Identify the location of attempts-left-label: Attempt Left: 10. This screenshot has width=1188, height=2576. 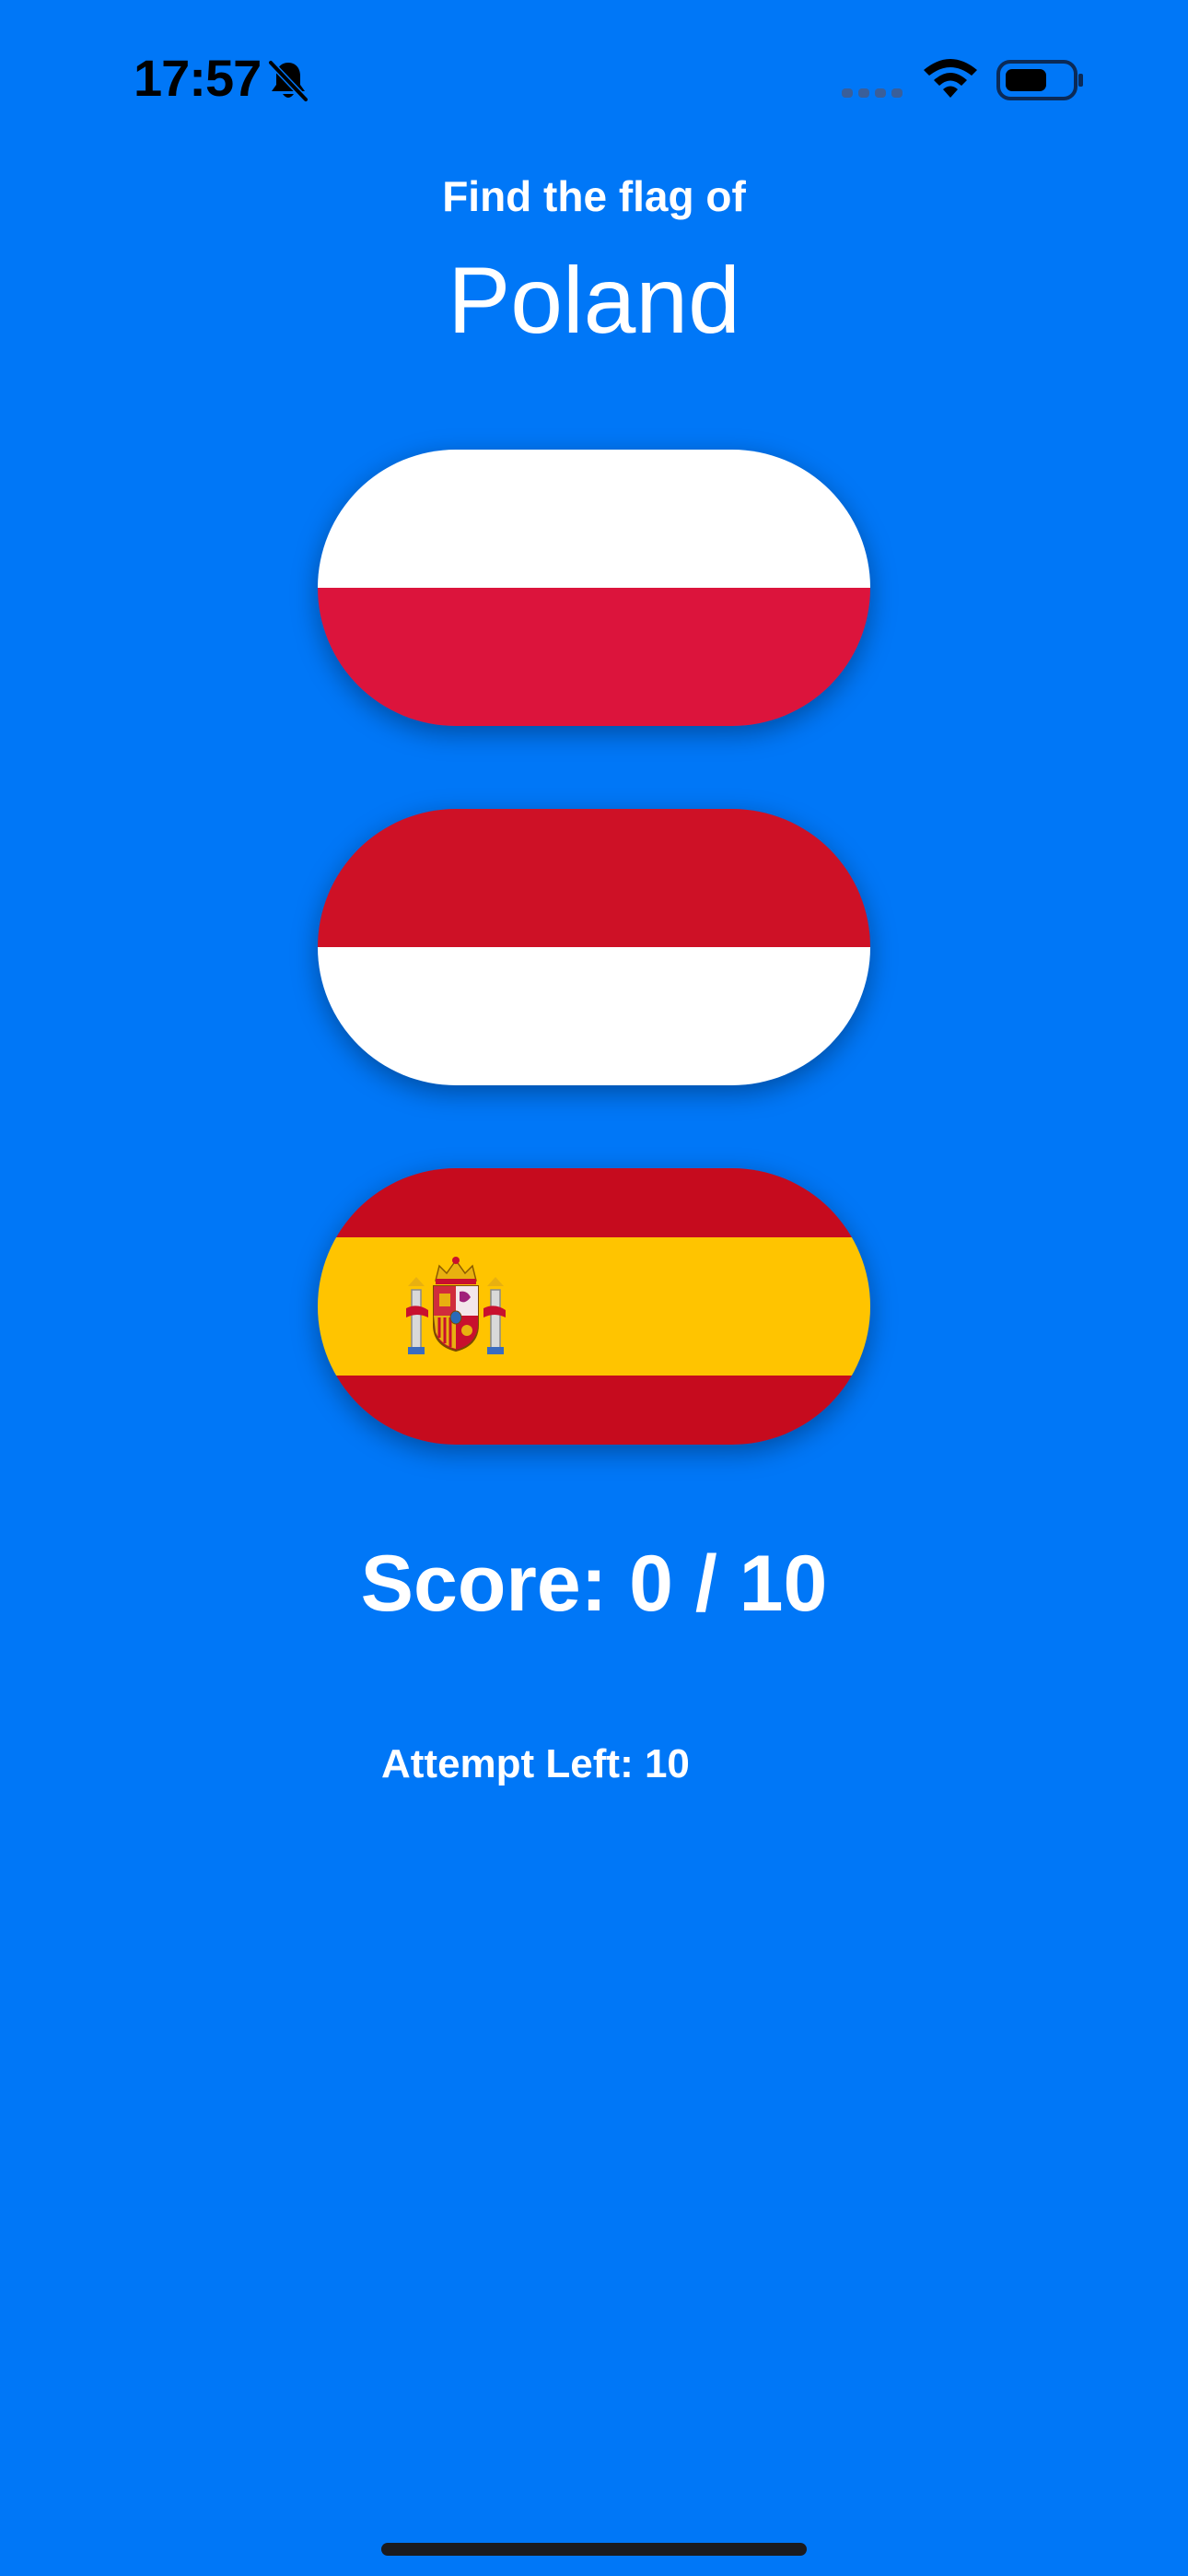
(535, 1763).